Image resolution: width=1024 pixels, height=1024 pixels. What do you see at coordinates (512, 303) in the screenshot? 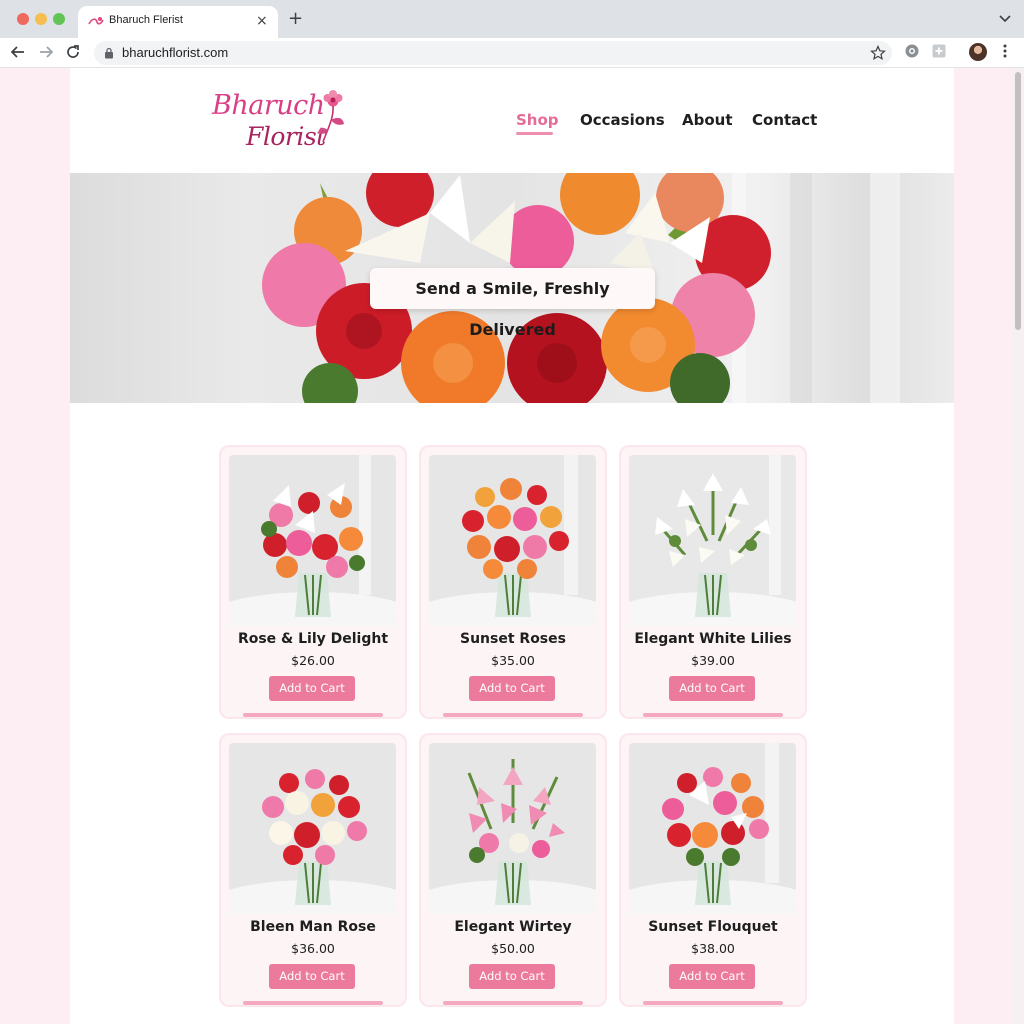
I see `hero-caption: Send a Smile, Freshly Delivered` at bounding box center [512, 303].